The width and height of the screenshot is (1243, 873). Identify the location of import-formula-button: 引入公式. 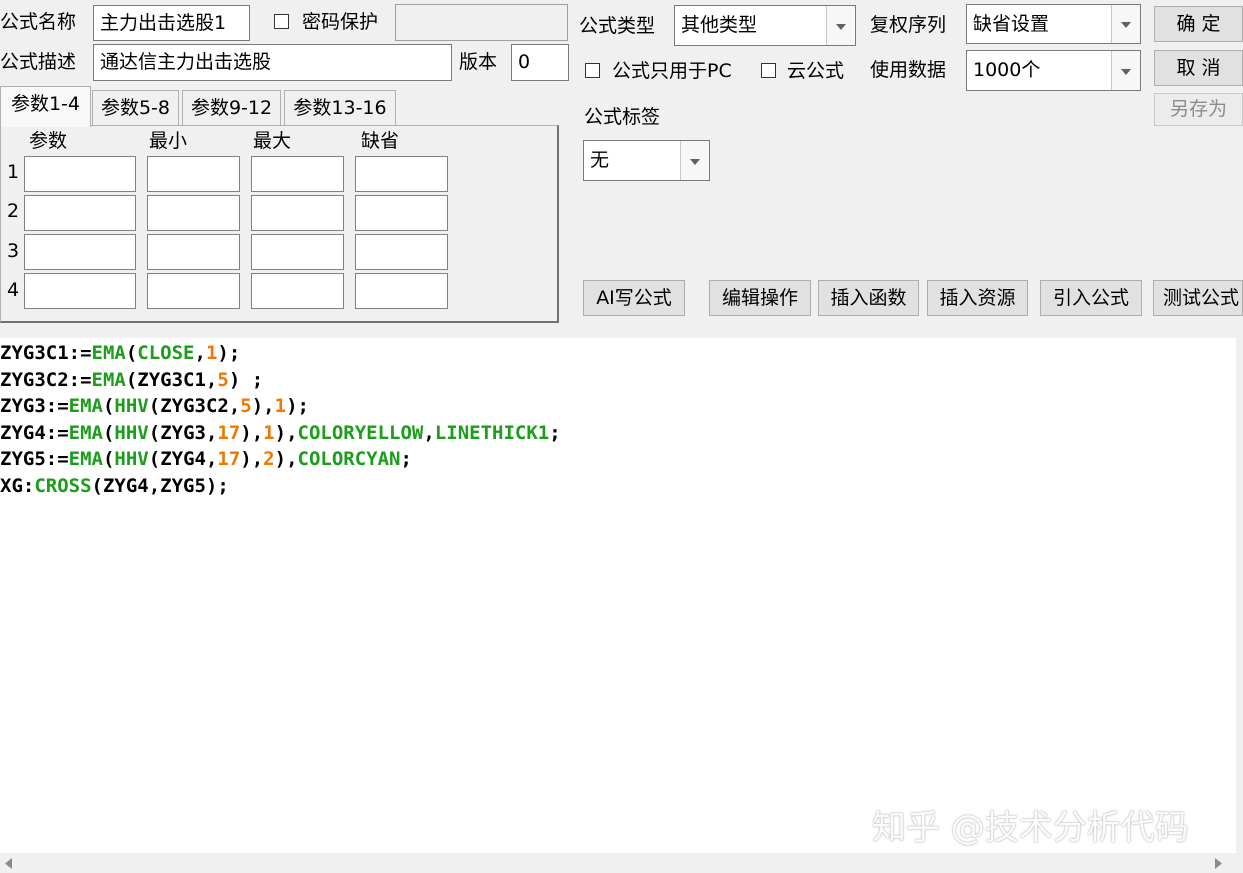
(1091, 298).